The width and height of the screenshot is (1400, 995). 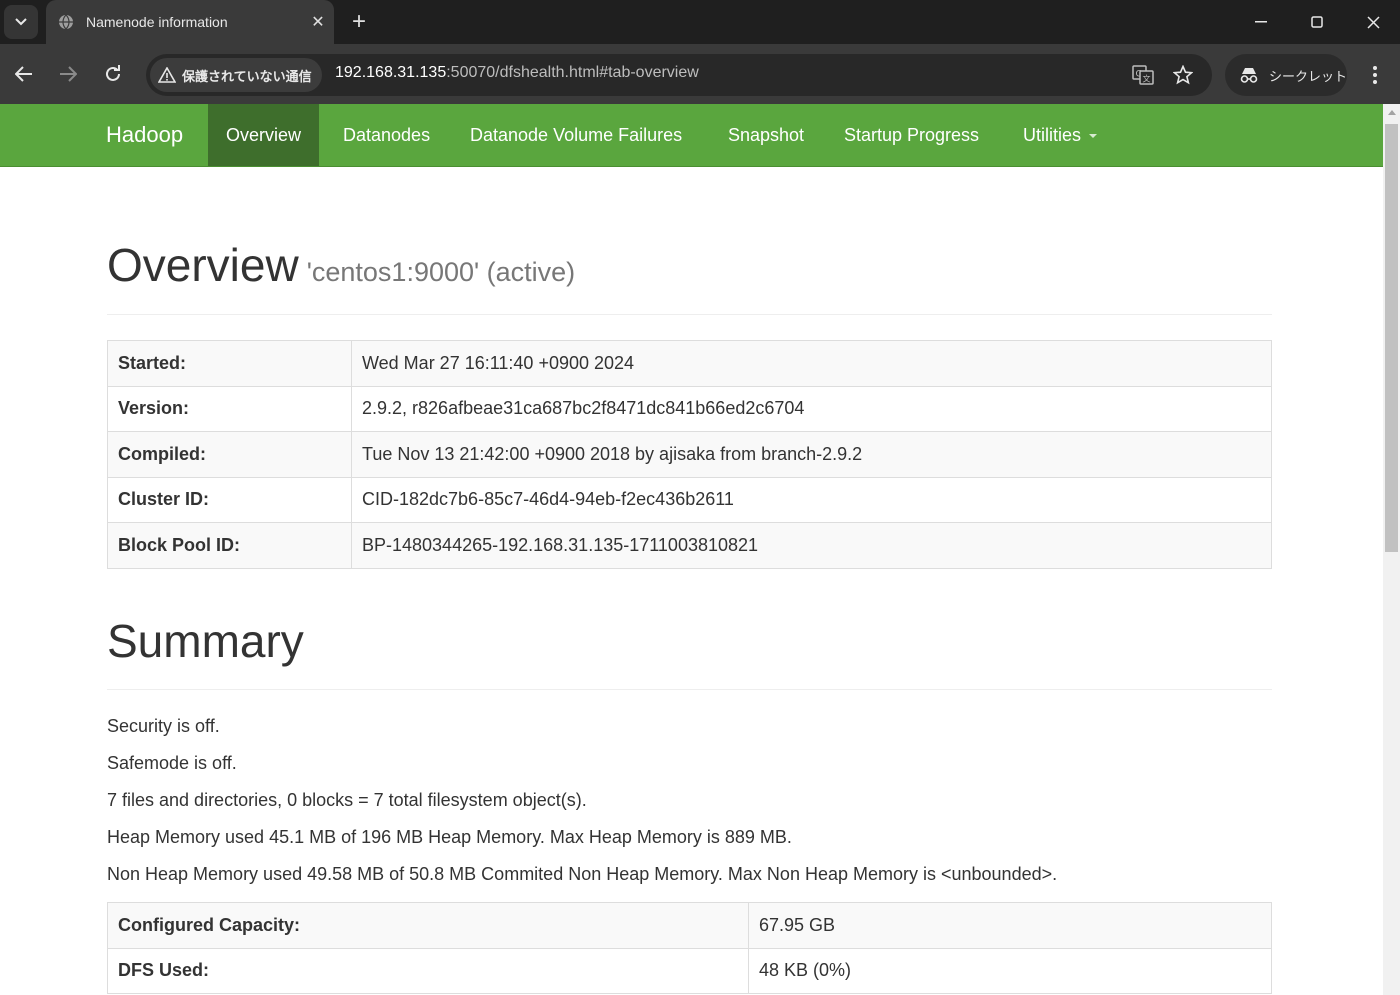 What do you see at coordinates (1010, 970) in the screenshot?
I see `row-value: 48 KB (0%)` at bounding box center [1010, 970].